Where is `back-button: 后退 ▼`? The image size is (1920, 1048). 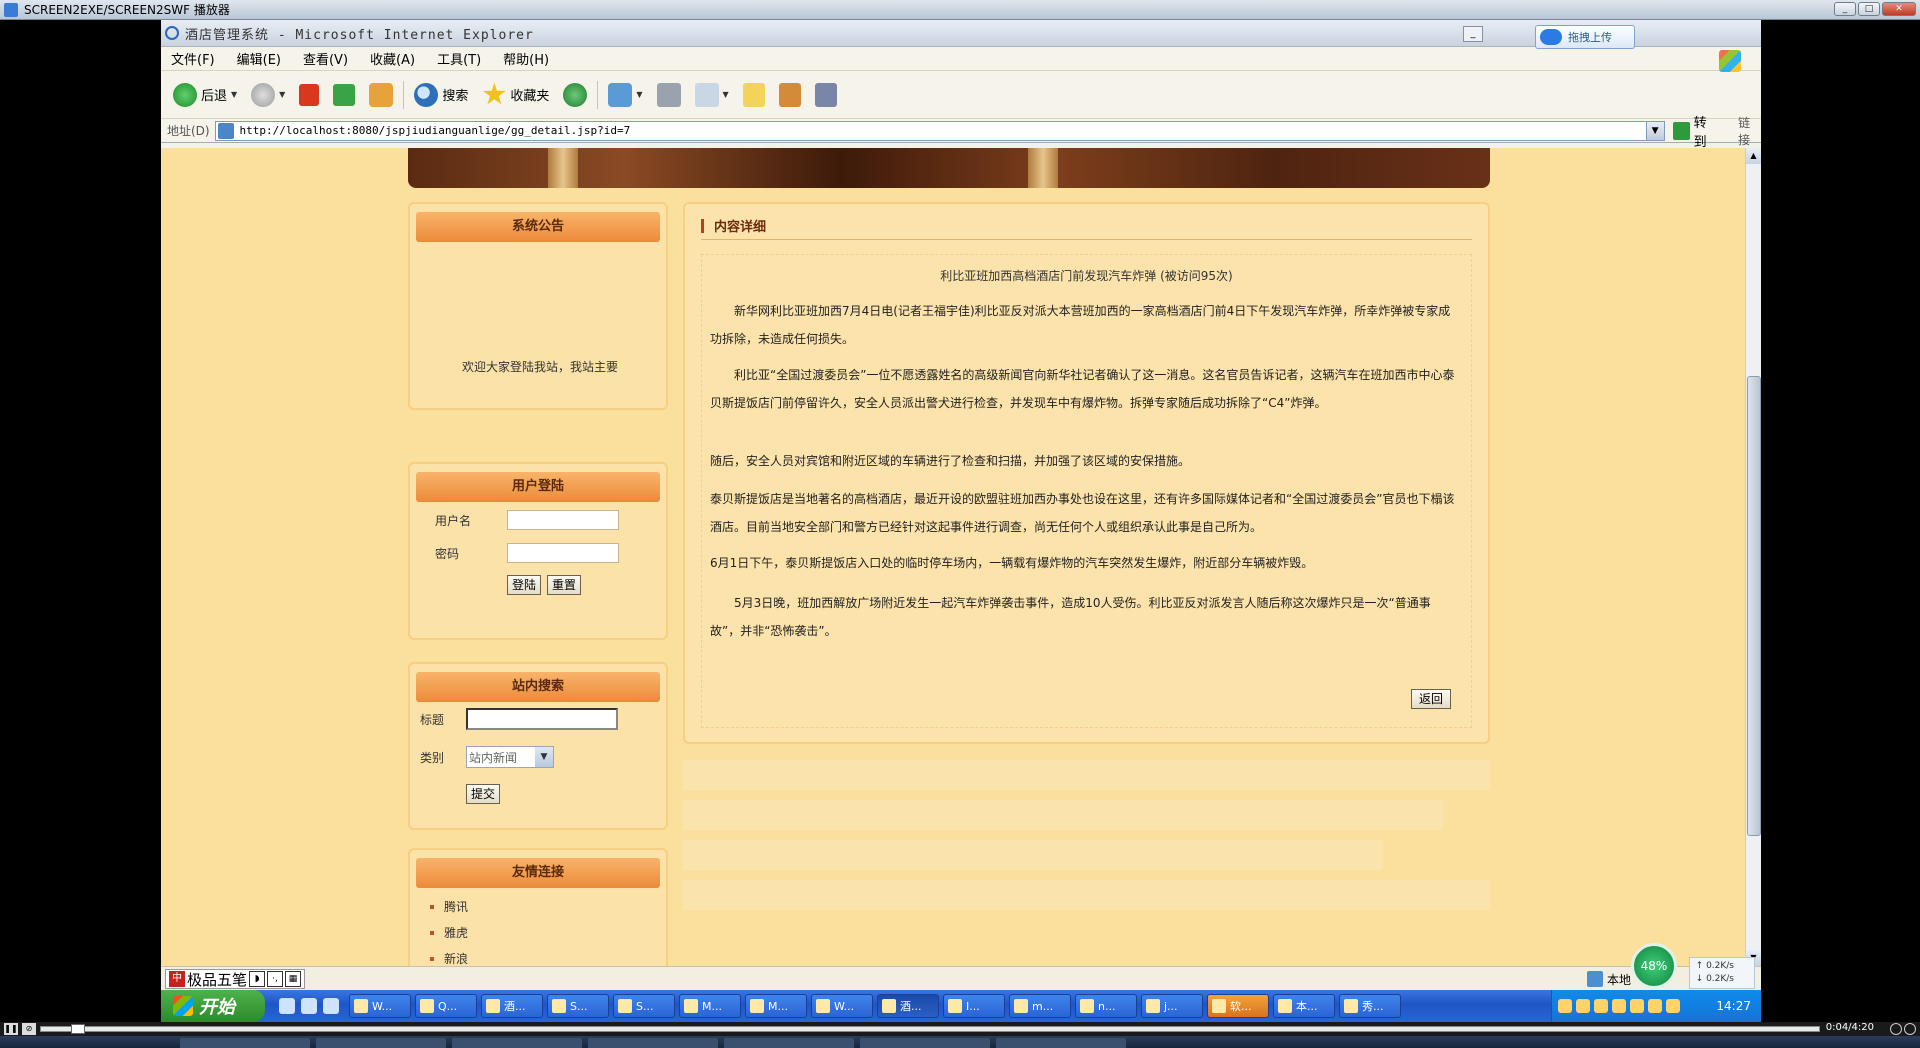
back-button: 后退 ▼ is located at coordinates (205, 95).